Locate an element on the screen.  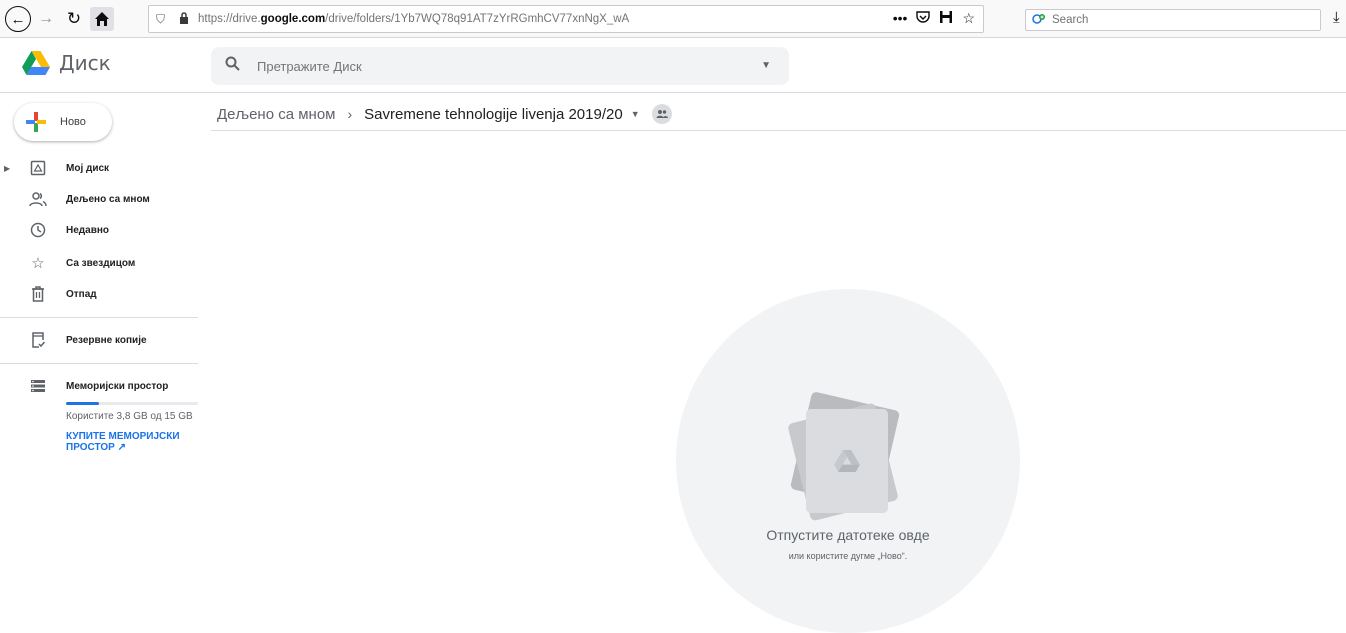
sidebar-item-label: Дељено са мном is located at coordinates (108, 199).